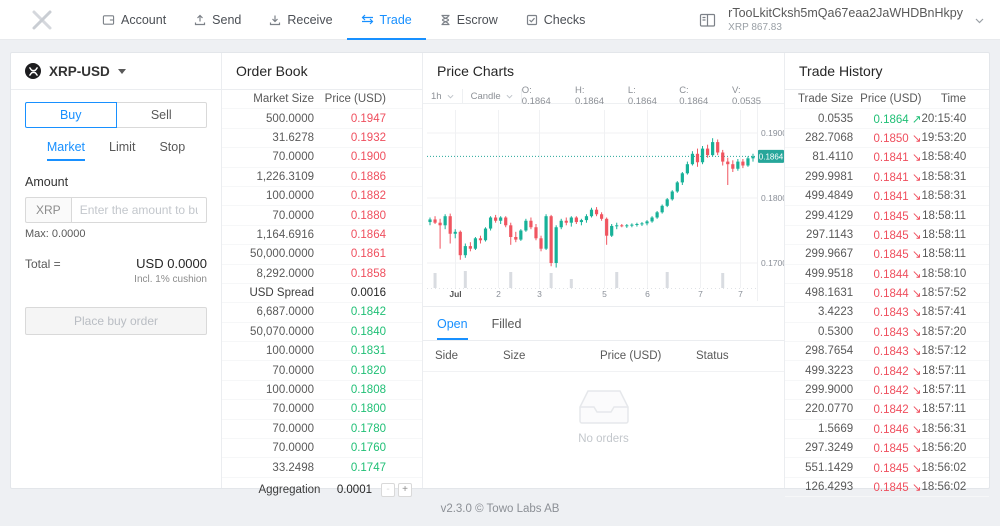  Describe the element at coordinates (322, 158) in the screenshot. I see `order-book-row: 70.0000 0.1900` at that location.